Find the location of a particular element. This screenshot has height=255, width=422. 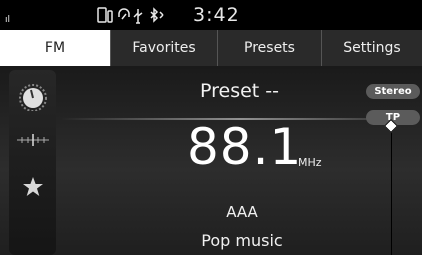

favorite-button is located at coordinates (32, 187).